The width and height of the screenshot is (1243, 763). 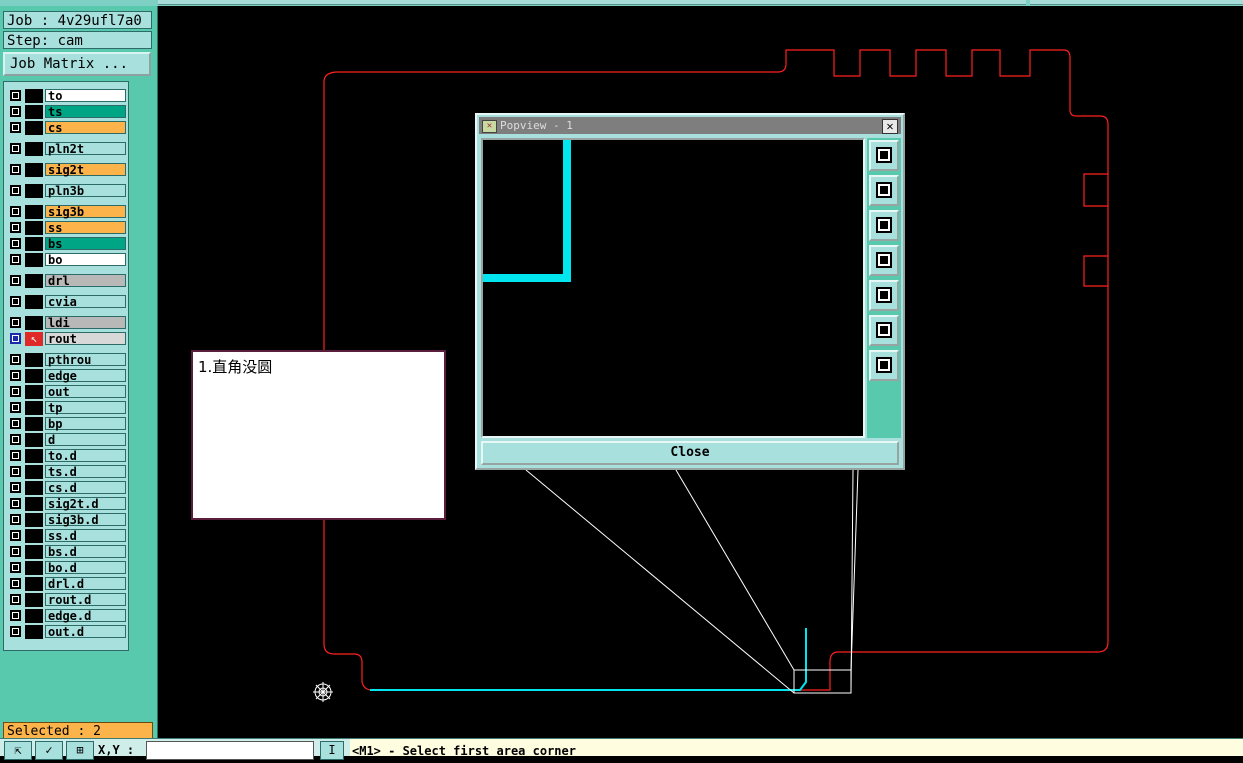 I want to click on layer-name: bs.d, so click(x=85, y=552).